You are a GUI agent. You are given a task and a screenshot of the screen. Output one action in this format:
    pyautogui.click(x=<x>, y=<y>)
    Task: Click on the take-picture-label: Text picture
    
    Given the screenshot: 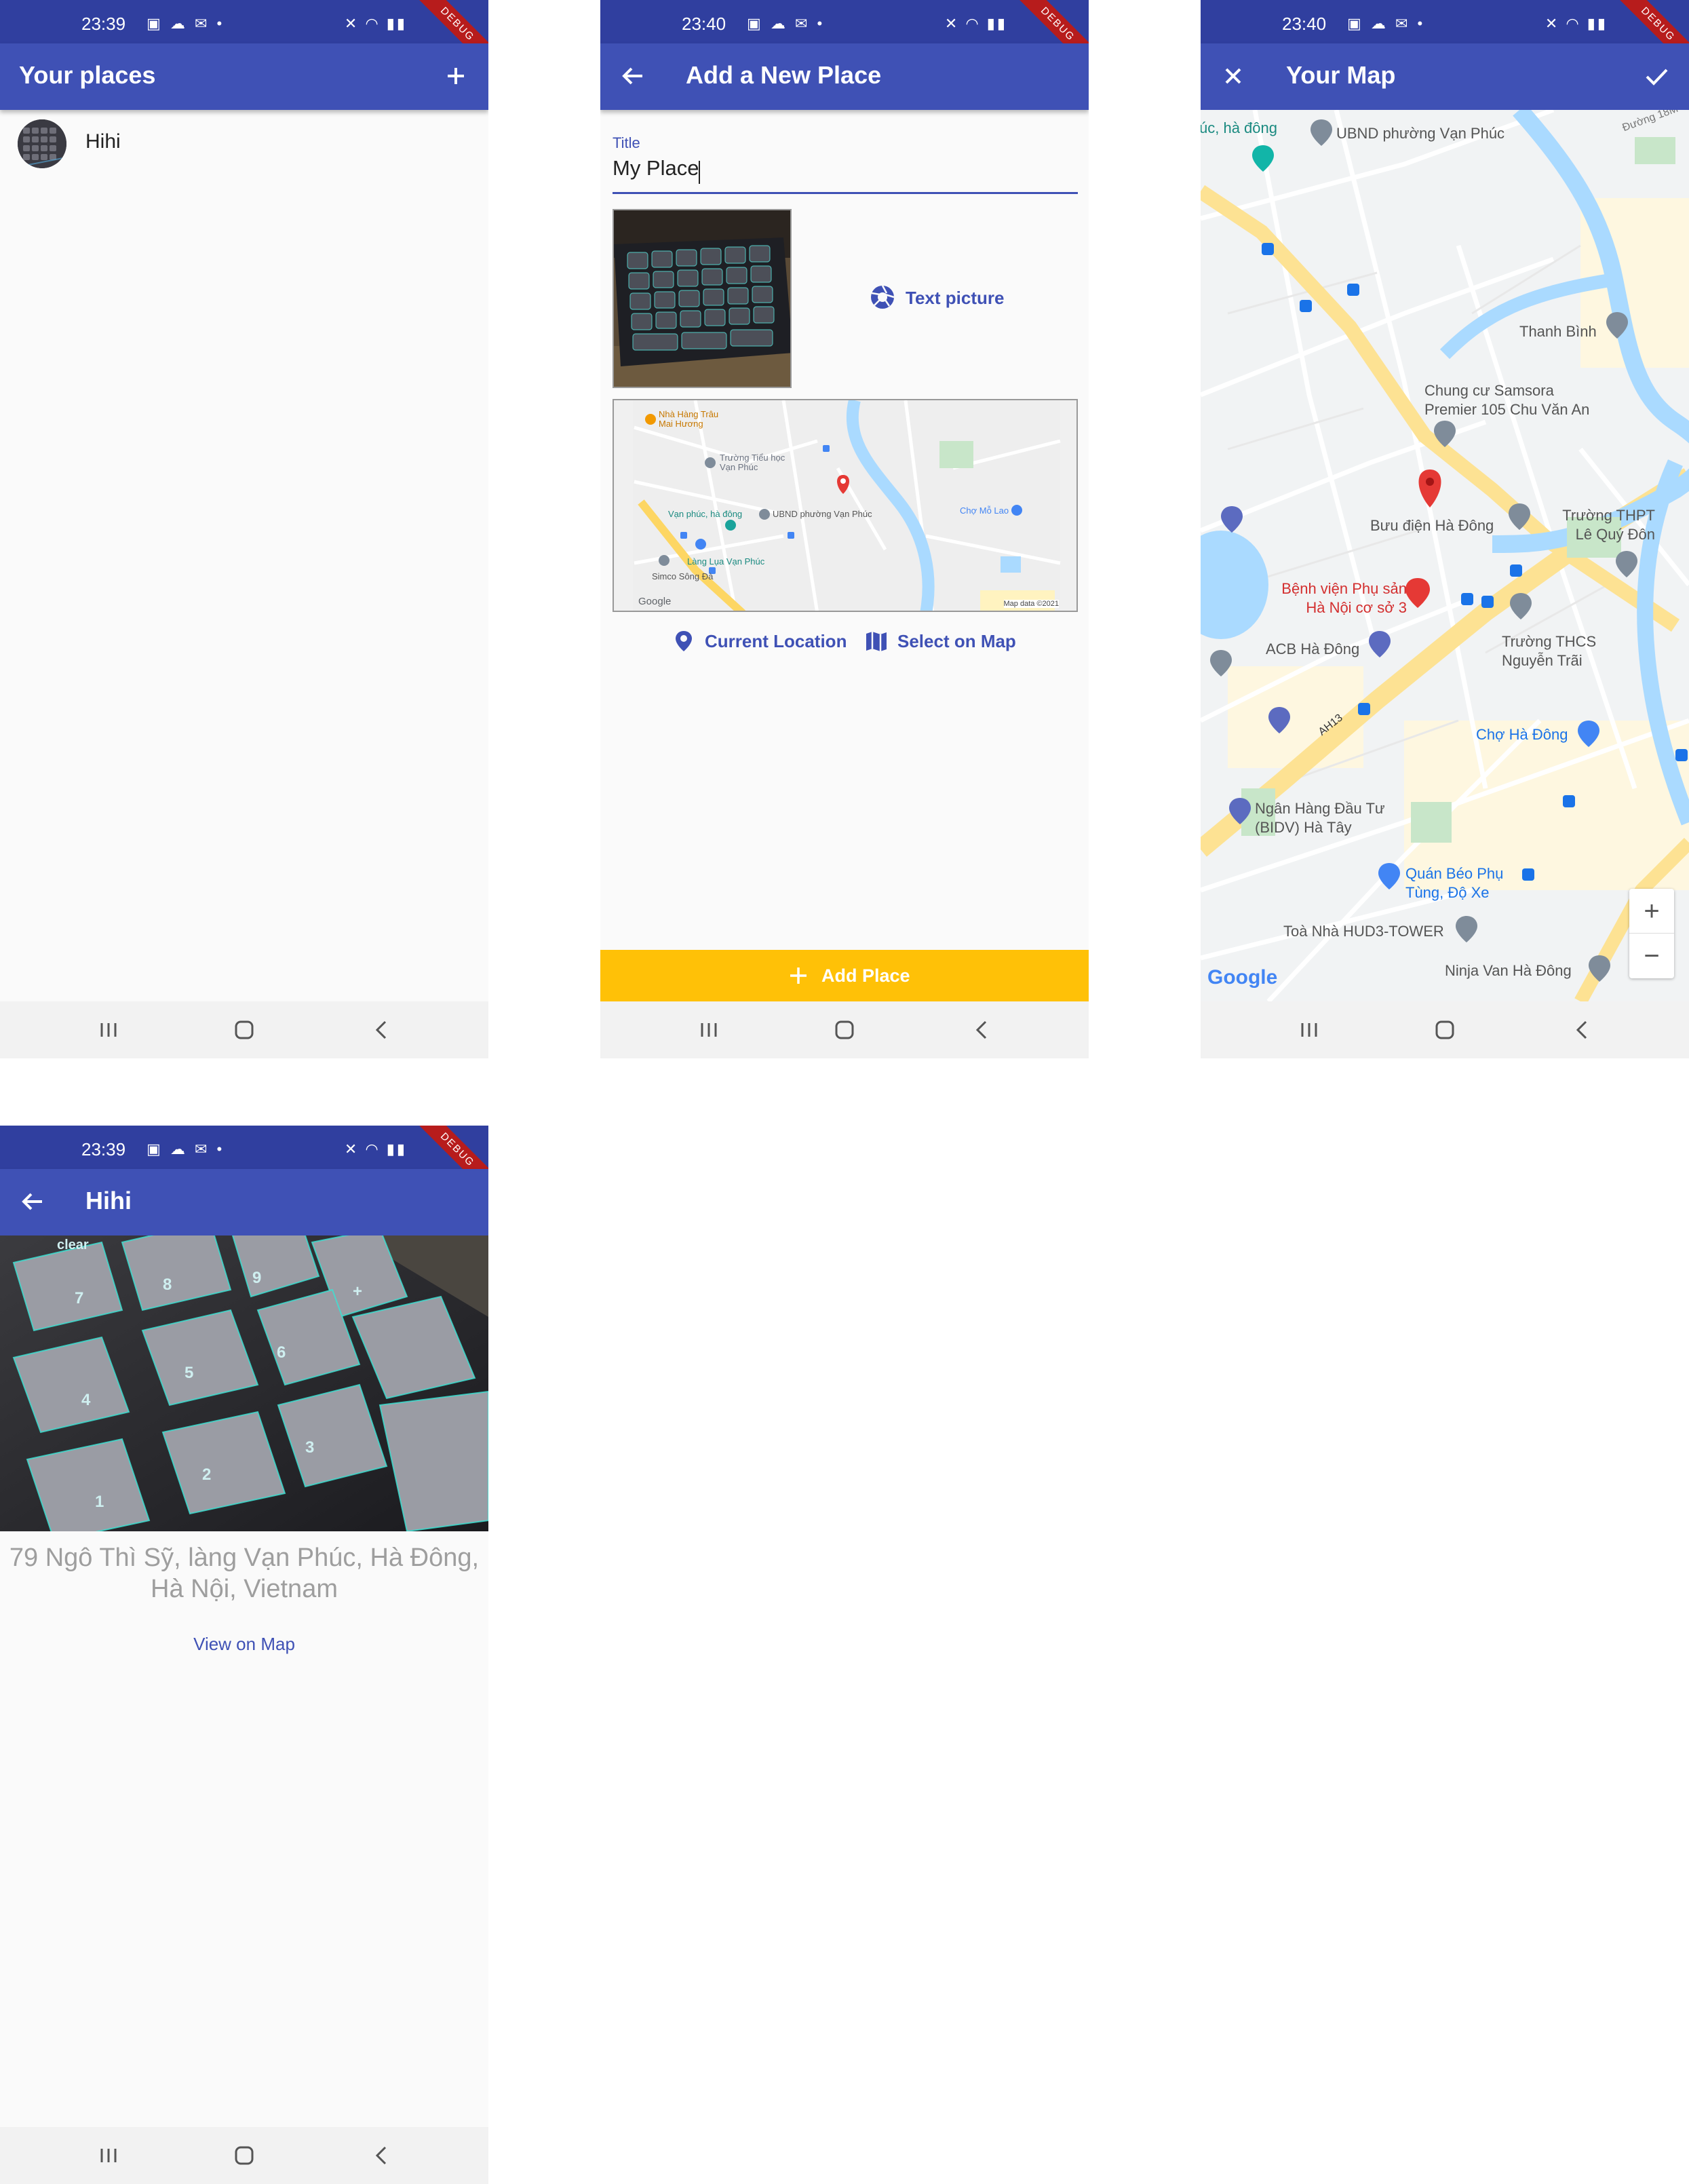 What is the action you would take?
    pyautogui.click(x=955, y=298)
    